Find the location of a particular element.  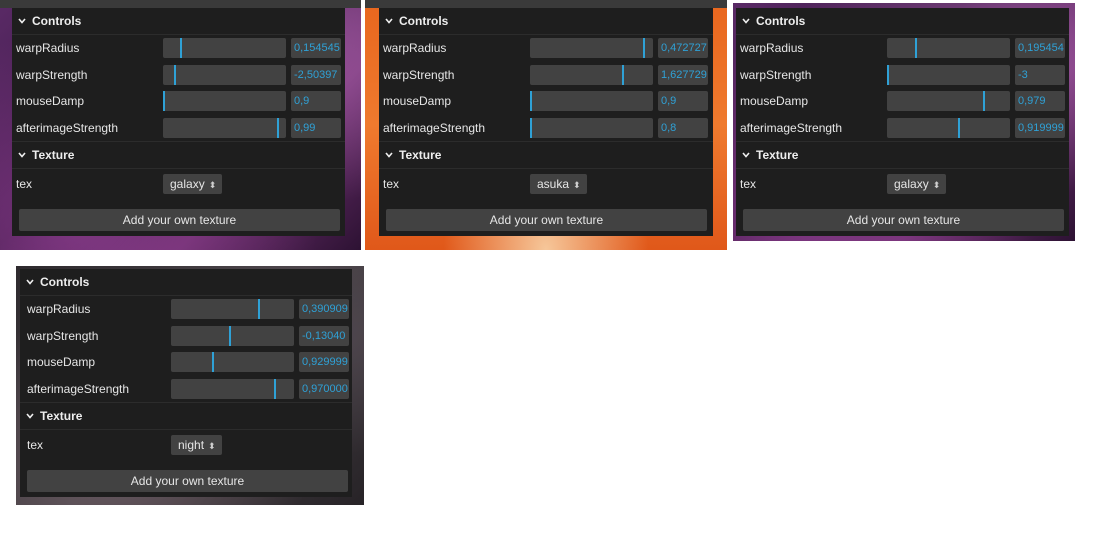

tex-select-value: asuka is located at coordinates (553, 184).